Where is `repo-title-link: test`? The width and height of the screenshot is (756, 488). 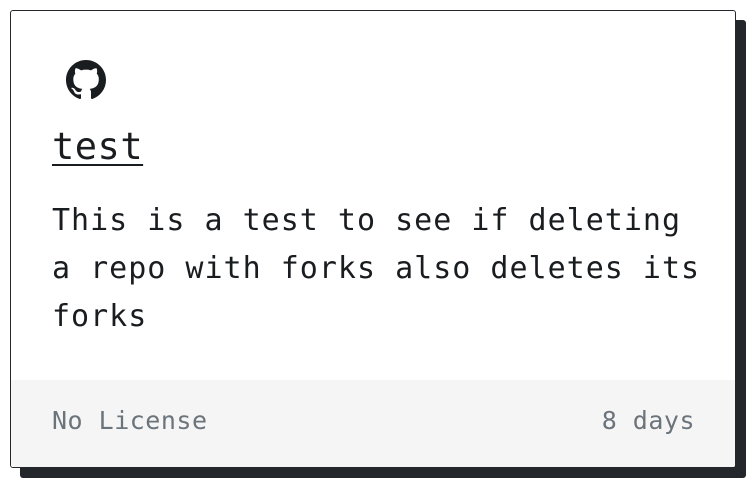
repo-title-link: test is located at coordinates (97, 147).